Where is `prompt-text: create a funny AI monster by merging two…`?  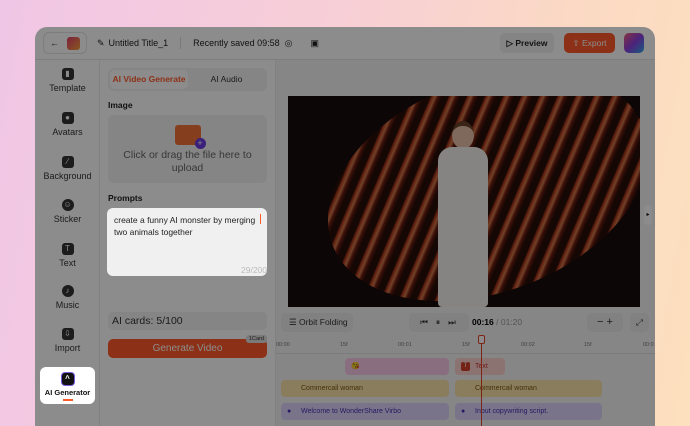
prompt-text: create a funny AI monster by merging two… is located at coordinates (185, 226).